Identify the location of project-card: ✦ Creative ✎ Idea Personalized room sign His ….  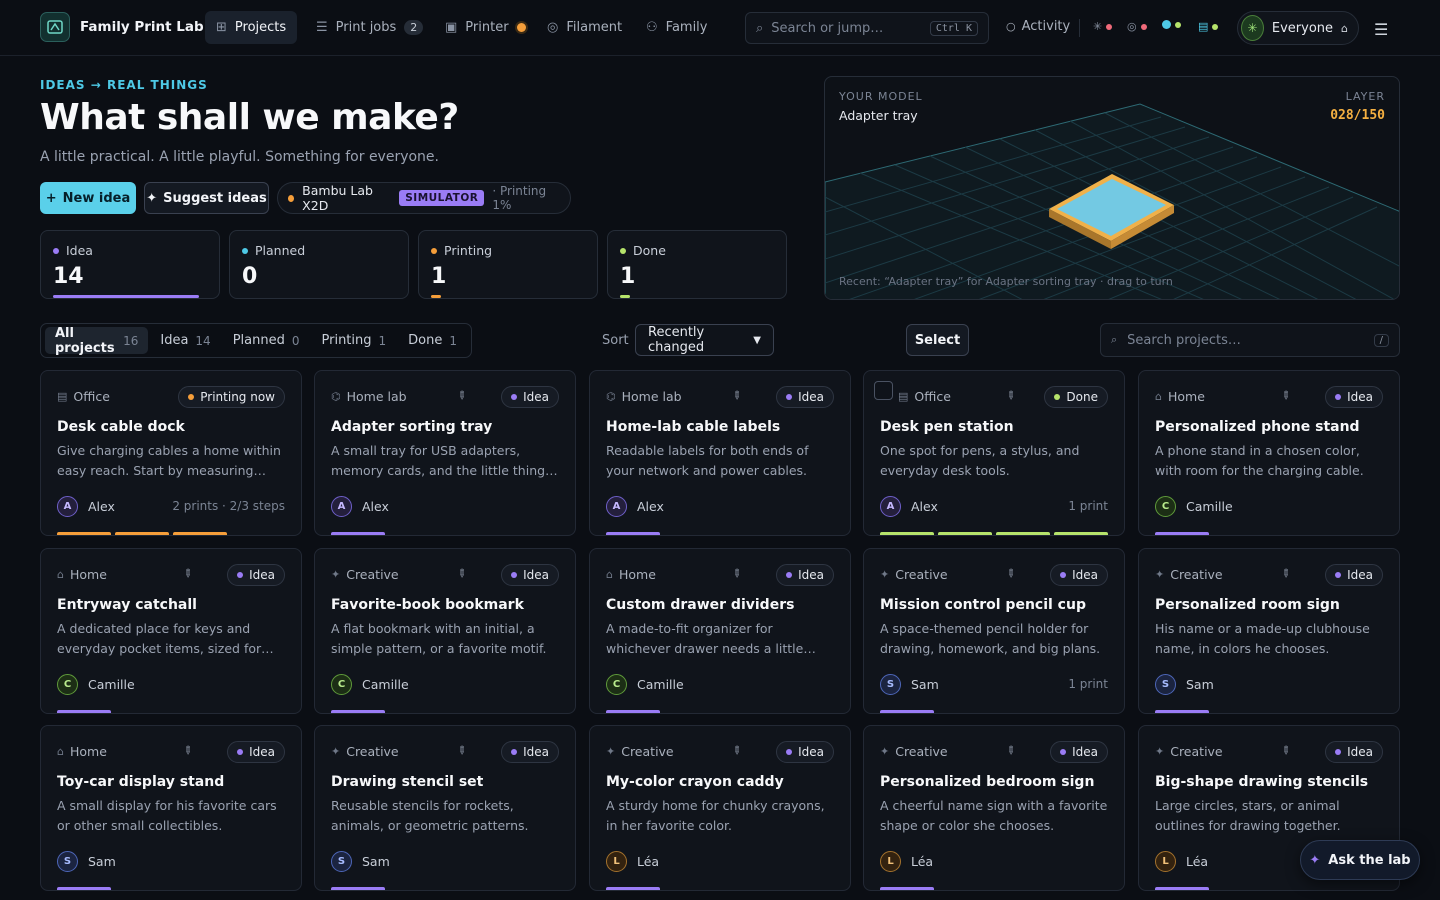
(1269, 631).